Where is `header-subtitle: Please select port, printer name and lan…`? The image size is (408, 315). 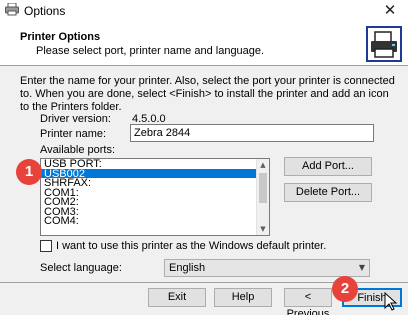
header-subtitle: Please select port, printer name and lan… is located at coordinates (150, 51).